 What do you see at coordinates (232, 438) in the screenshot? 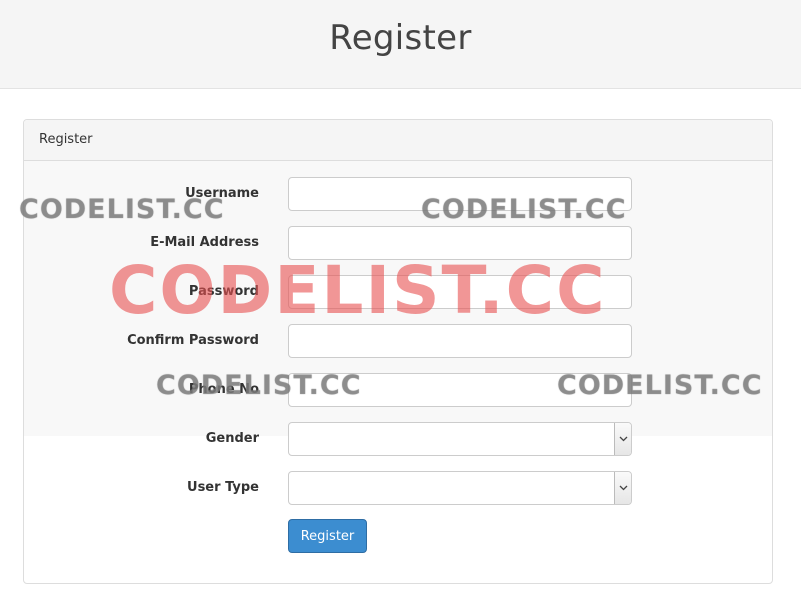
I see `gender-label: Gender` at bounding box center [232, 438].